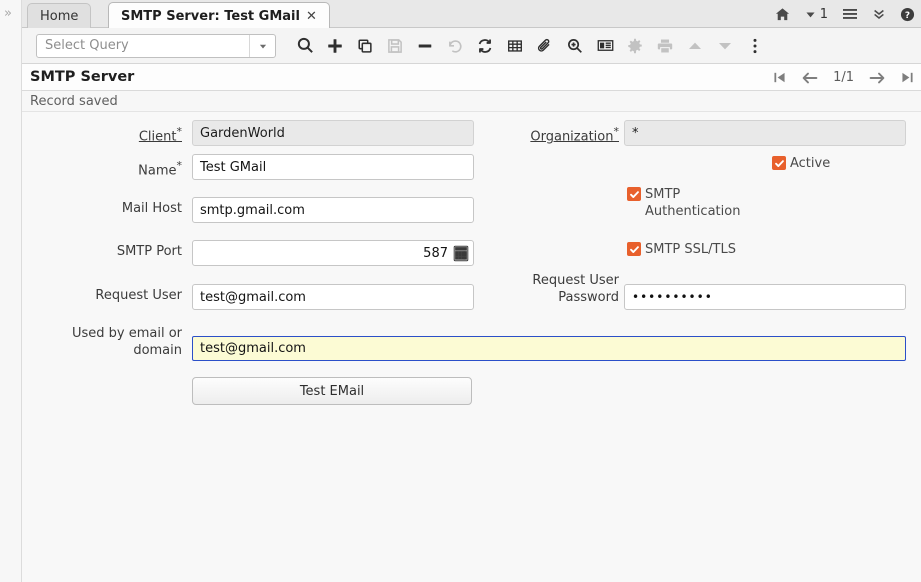 The height and width of the screenshot is (582, 921). What do you see at coordinates (545, 46) in the screenshot?
I see `attachment-icon` at bounding box center [545, 46].